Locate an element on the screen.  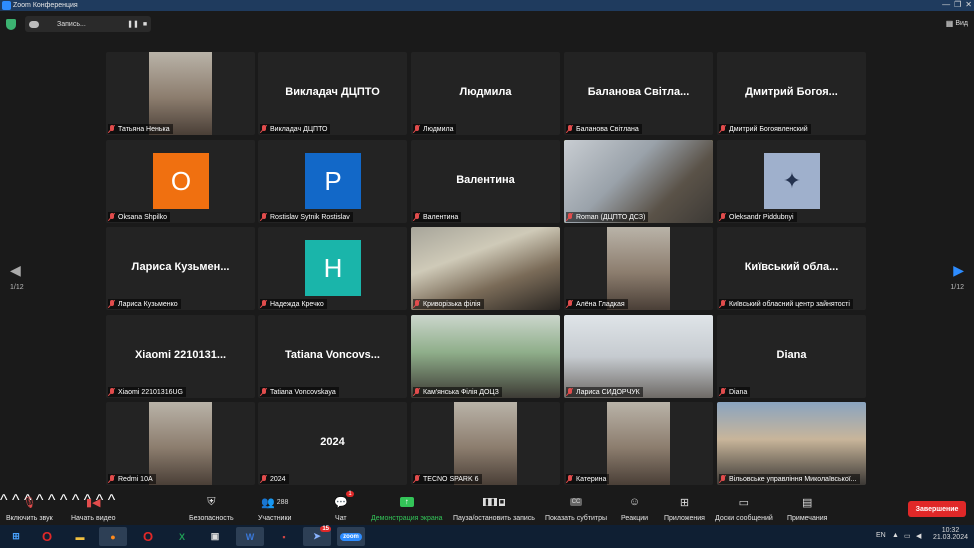
file-explorer-icon: ▬ is located at coordinates (80, 536).